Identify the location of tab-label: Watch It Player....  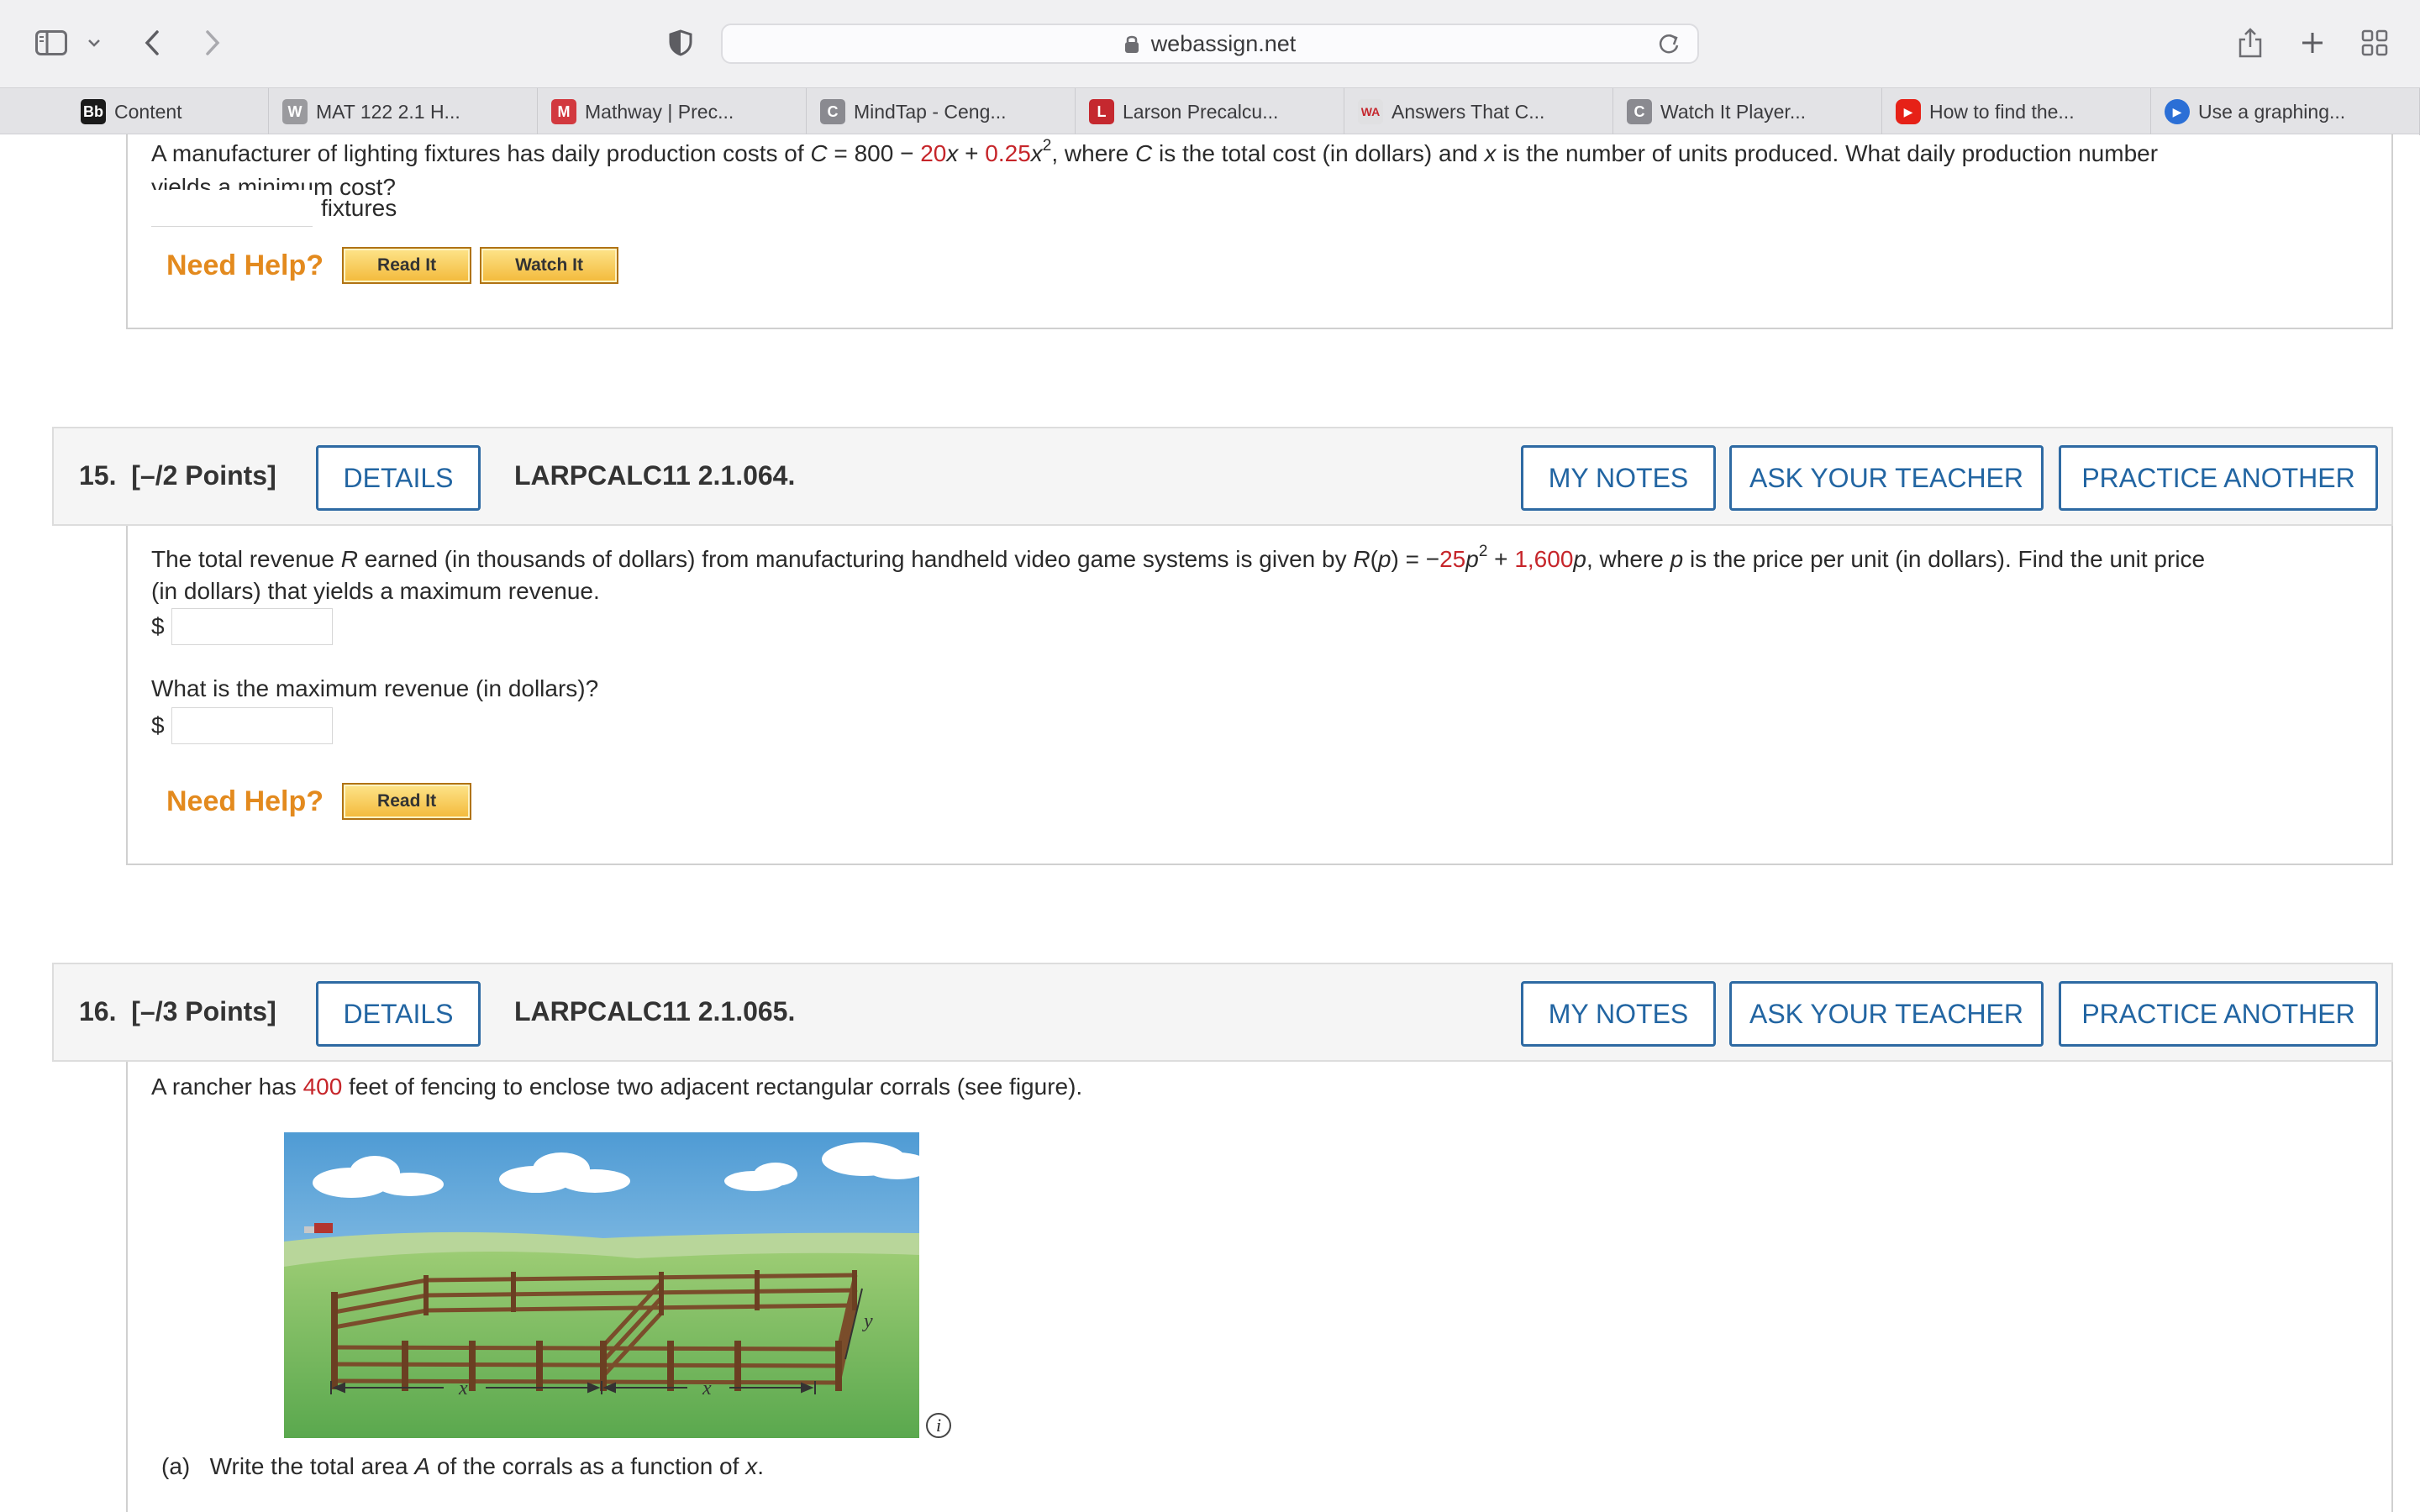
(1733, 111).